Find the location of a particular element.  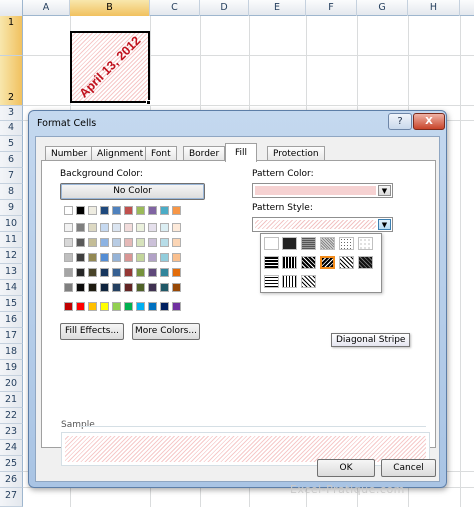

pattern-none is located at coordinates (271, 243).